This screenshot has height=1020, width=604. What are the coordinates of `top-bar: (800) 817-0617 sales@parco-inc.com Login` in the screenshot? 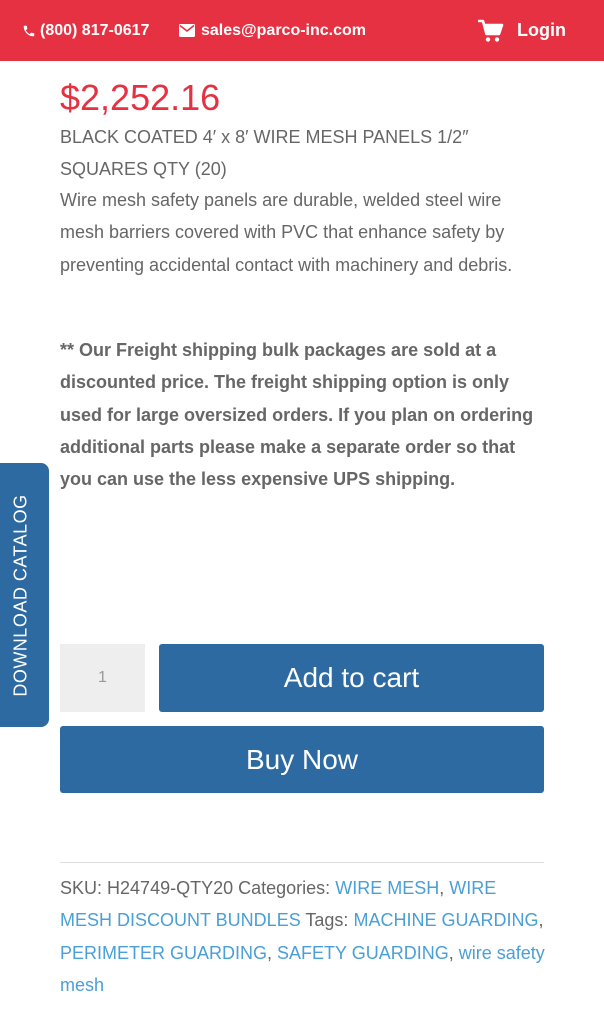 It's located at (302, 30).